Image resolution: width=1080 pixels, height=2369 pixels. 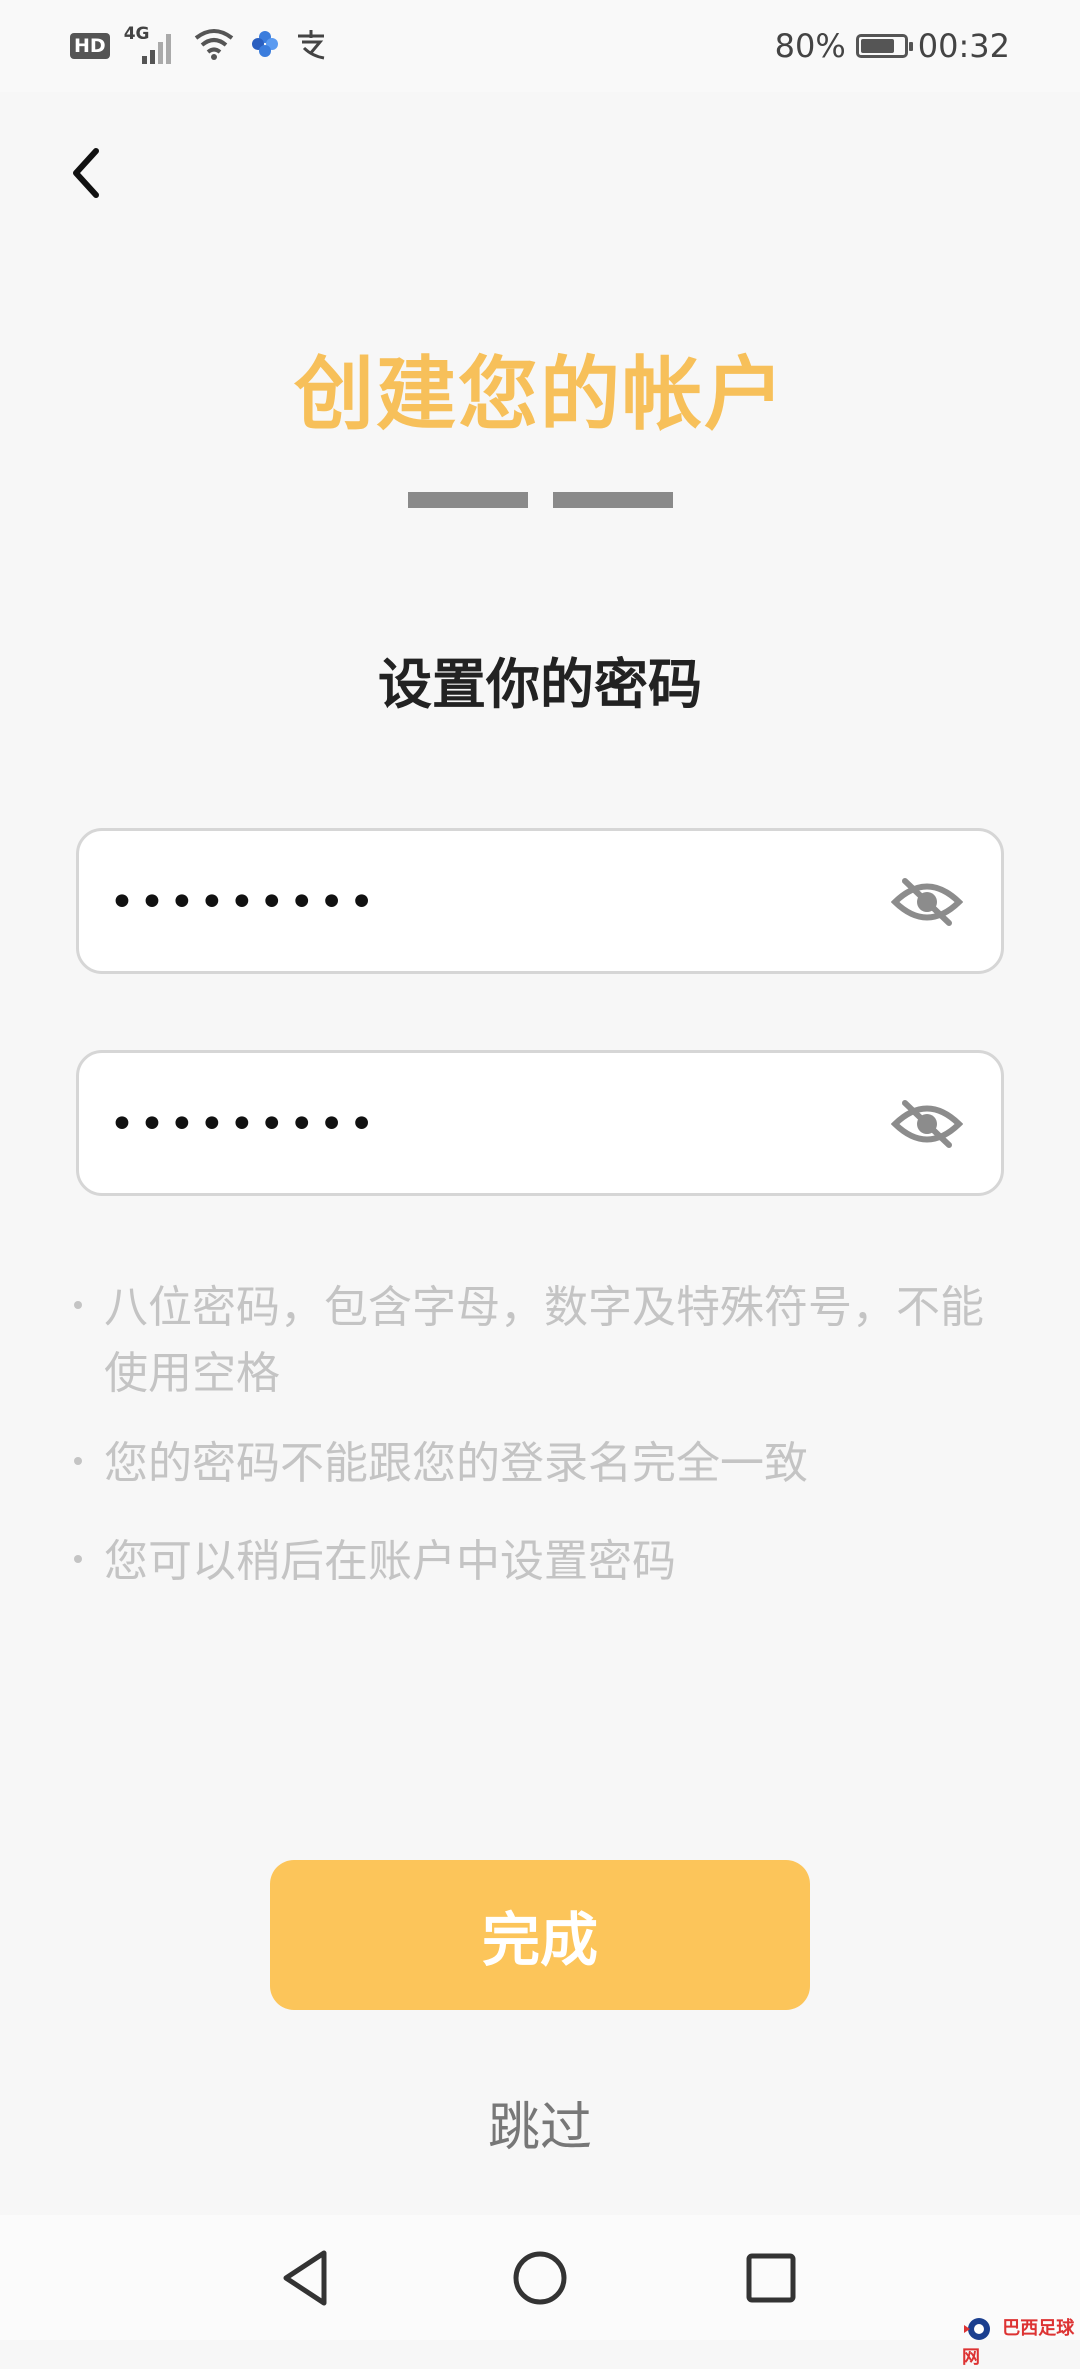 I want to click on hint-text: 八位密码，包含字母，数字及特殊符号，不能使用空格, so click(x=544, y=1340).